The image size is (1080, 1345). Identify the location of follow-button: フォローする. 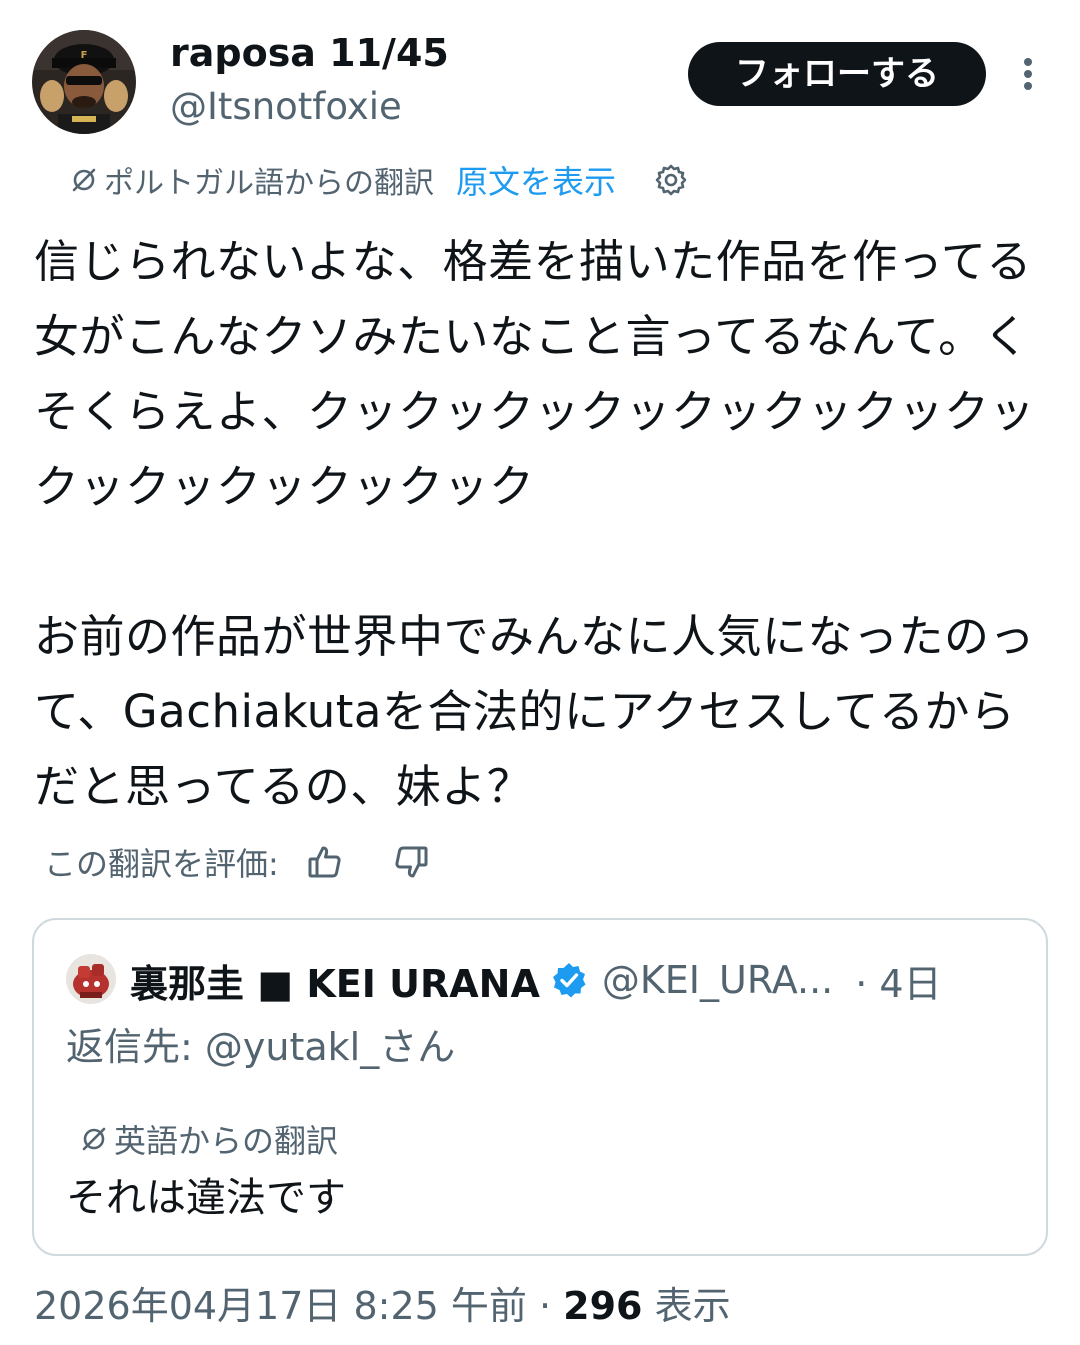
(837, 74).